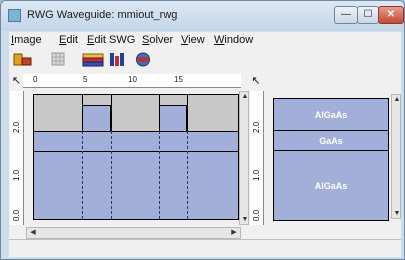 The width and height of the screenshot is (405, 260). I want to click on ridge-left, so click(96, 118).